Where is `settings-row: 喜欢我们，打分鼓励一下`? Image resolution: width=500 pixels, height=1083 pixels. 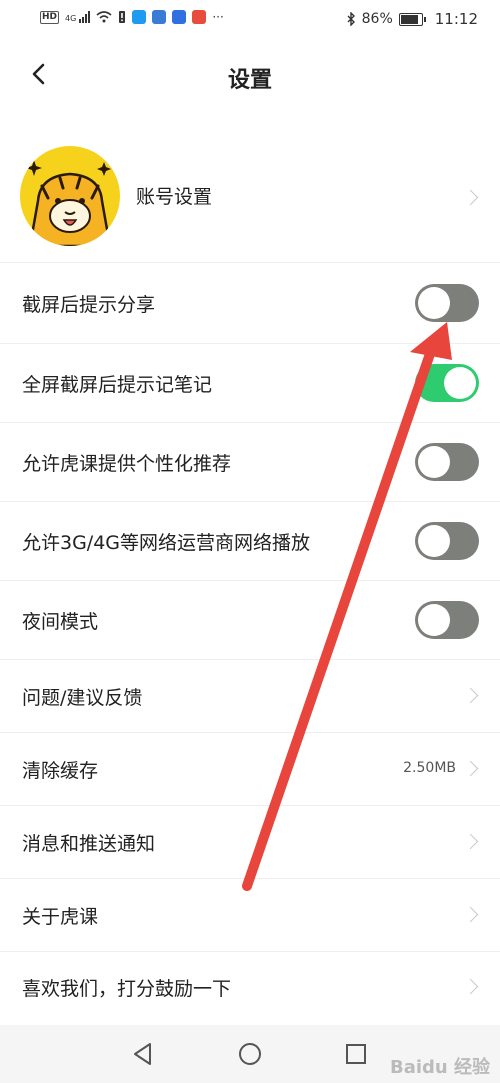 settings-row: 喜欢我们，打分鼓励一下 is located at coordinates (250, 986).